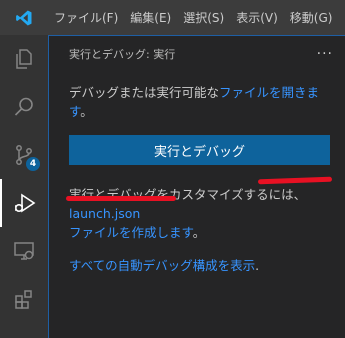 The image size is (345, 338). Describe the element at coordinates (33, 164) in the screenshot. I see `source-control-badge: 4` at that location.